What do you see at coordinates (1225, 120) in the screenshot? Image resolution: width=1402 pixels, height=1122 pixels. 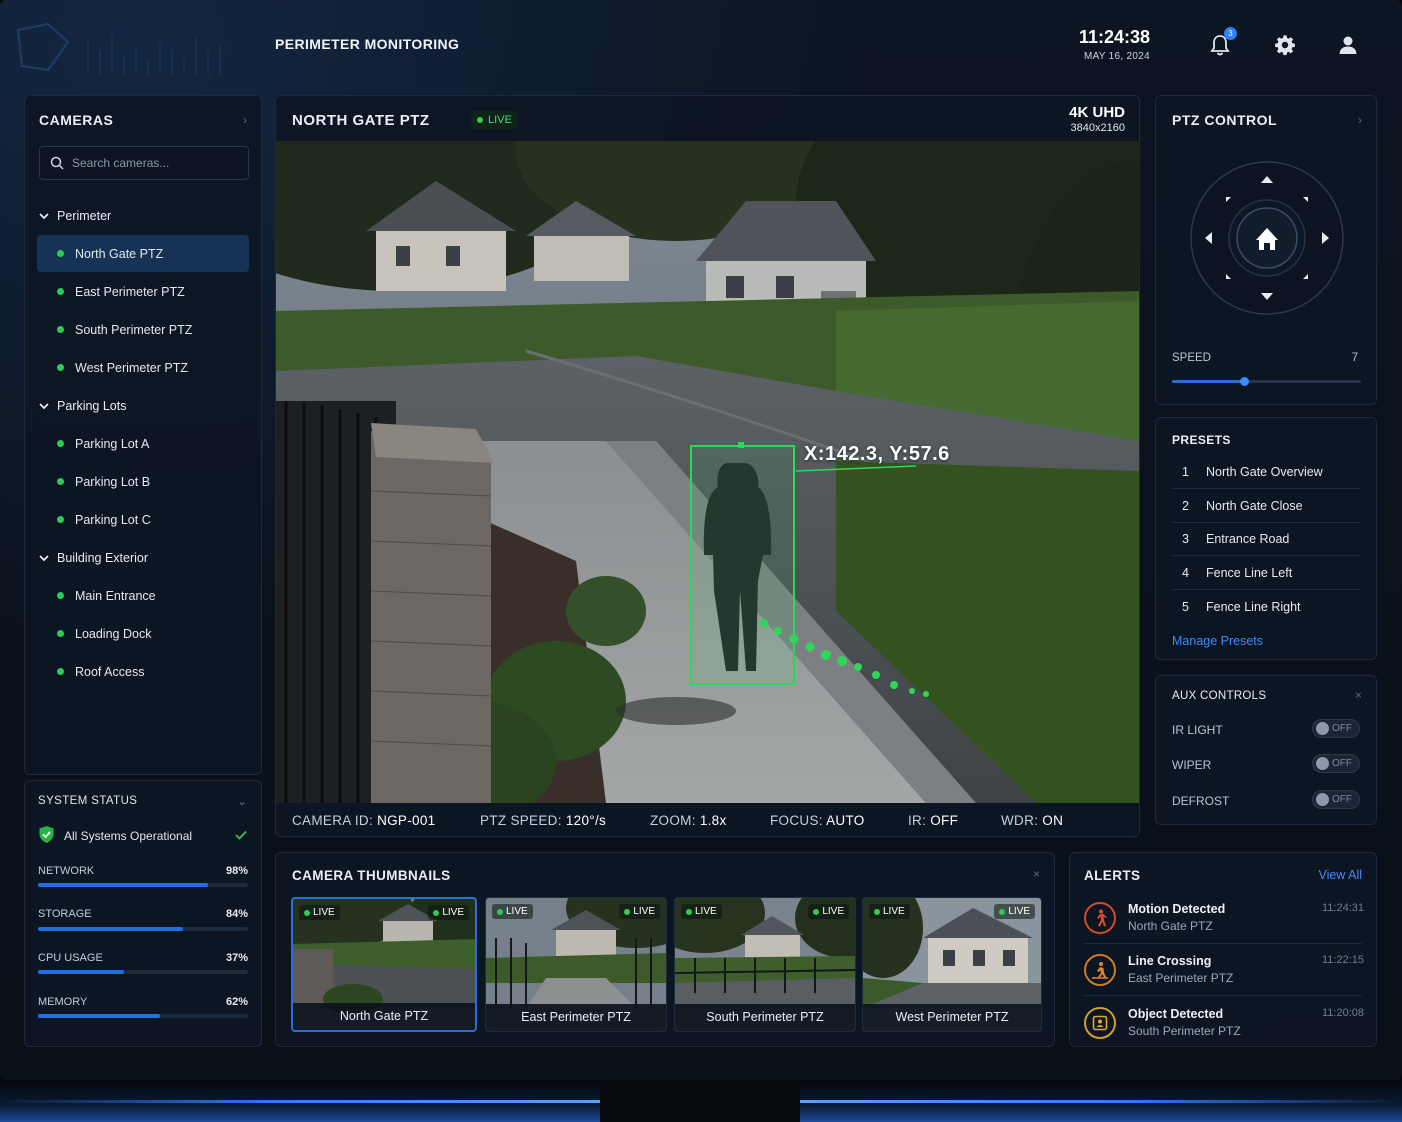 I see `ptz-title: PTZ CONTROL` at bounding box center [1225, 120].